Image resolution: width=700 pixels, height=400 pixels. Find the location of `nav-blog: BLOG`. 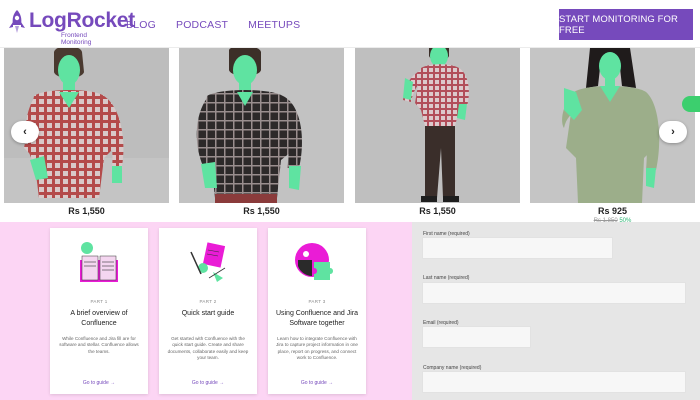

nav-blog: BLOG is located at coordinates (141, 25).